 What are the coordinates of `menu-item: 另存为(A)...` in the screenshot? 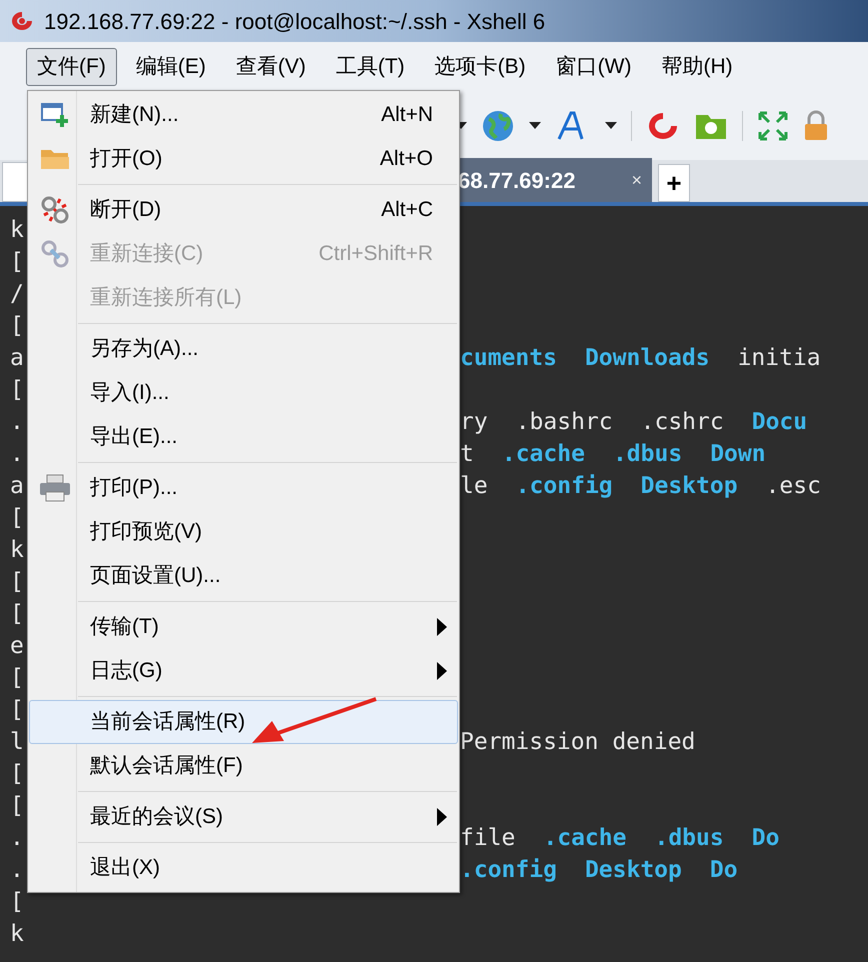 It's located at (243, 349).